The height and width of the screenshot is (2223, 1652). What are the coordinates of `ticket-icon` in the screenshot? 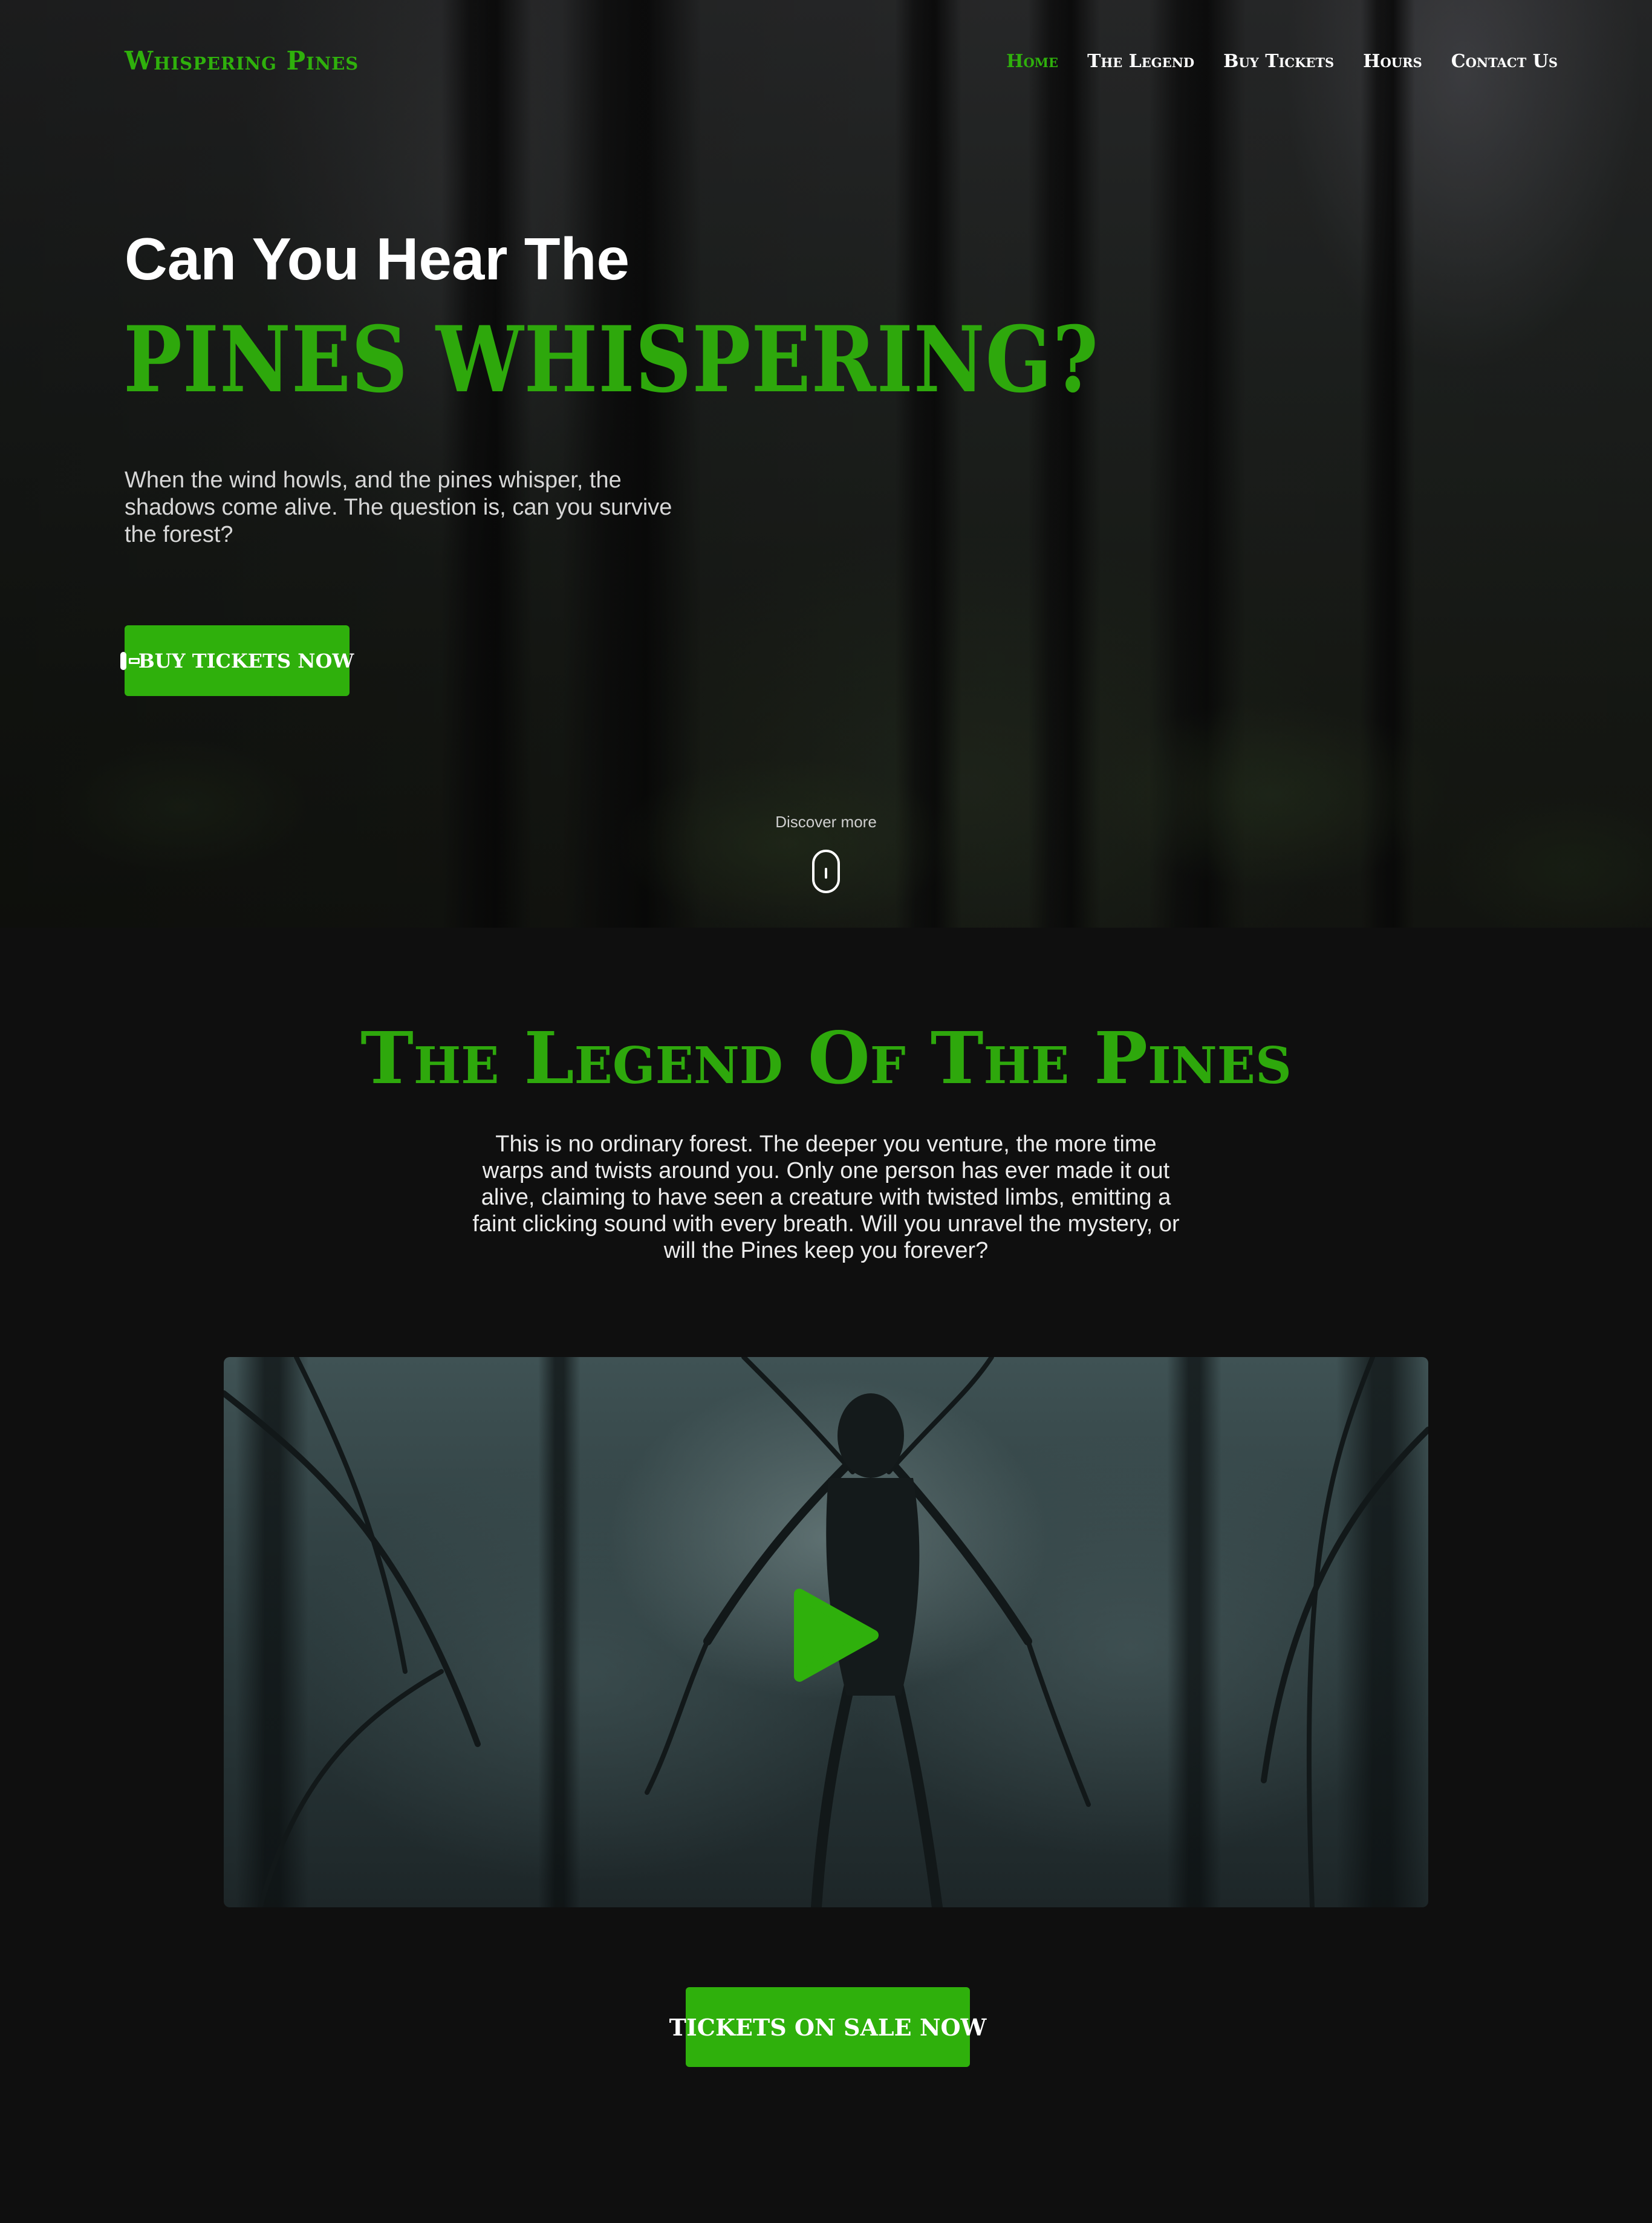 It's located at (130, 660).